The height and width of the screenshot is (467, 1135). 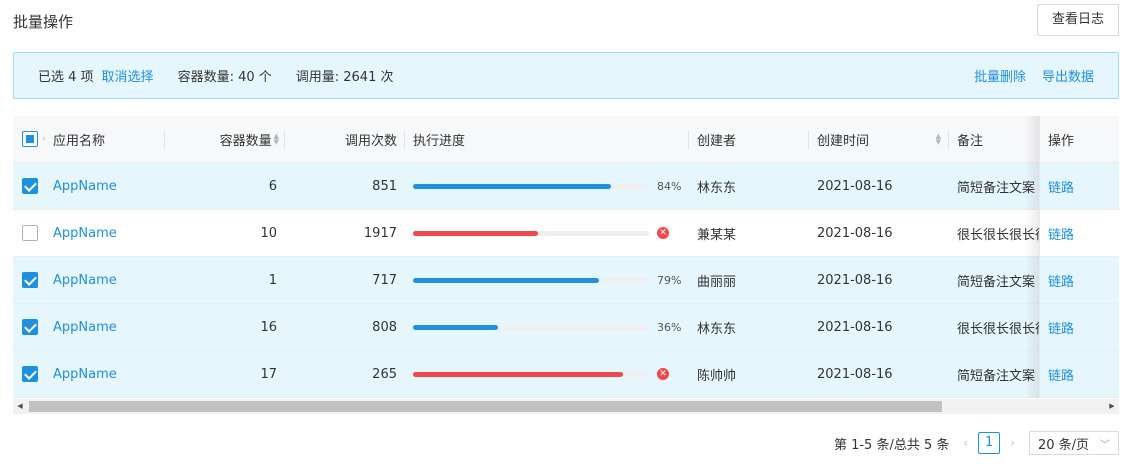 I want to click on scroll-left-icon: ◀, so click(x=20, y=406).